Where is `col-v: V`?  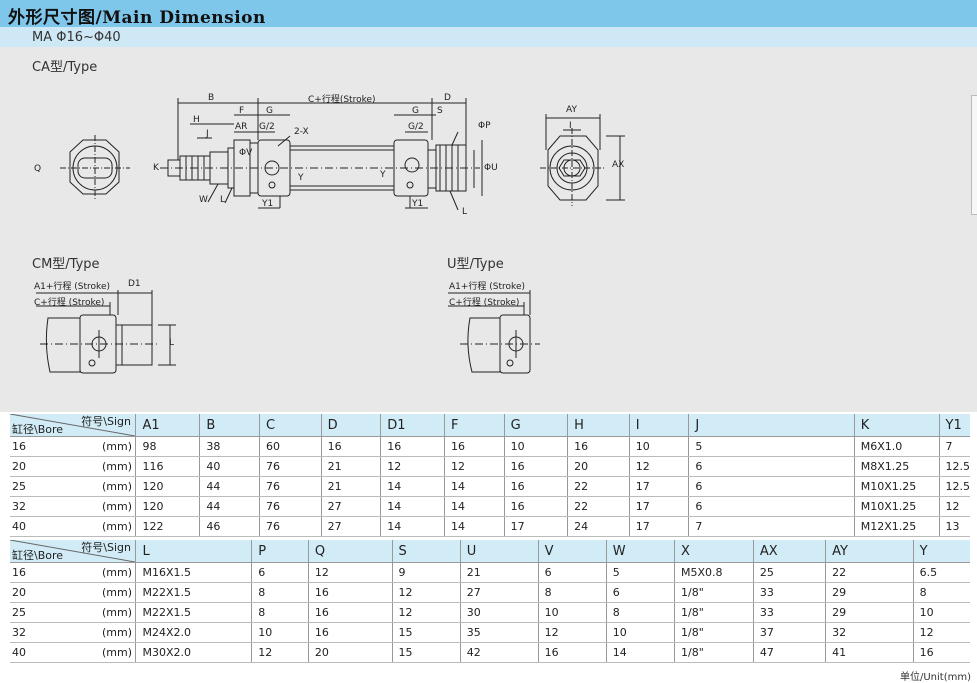 col-v: V is located at coordinates (572, 551).